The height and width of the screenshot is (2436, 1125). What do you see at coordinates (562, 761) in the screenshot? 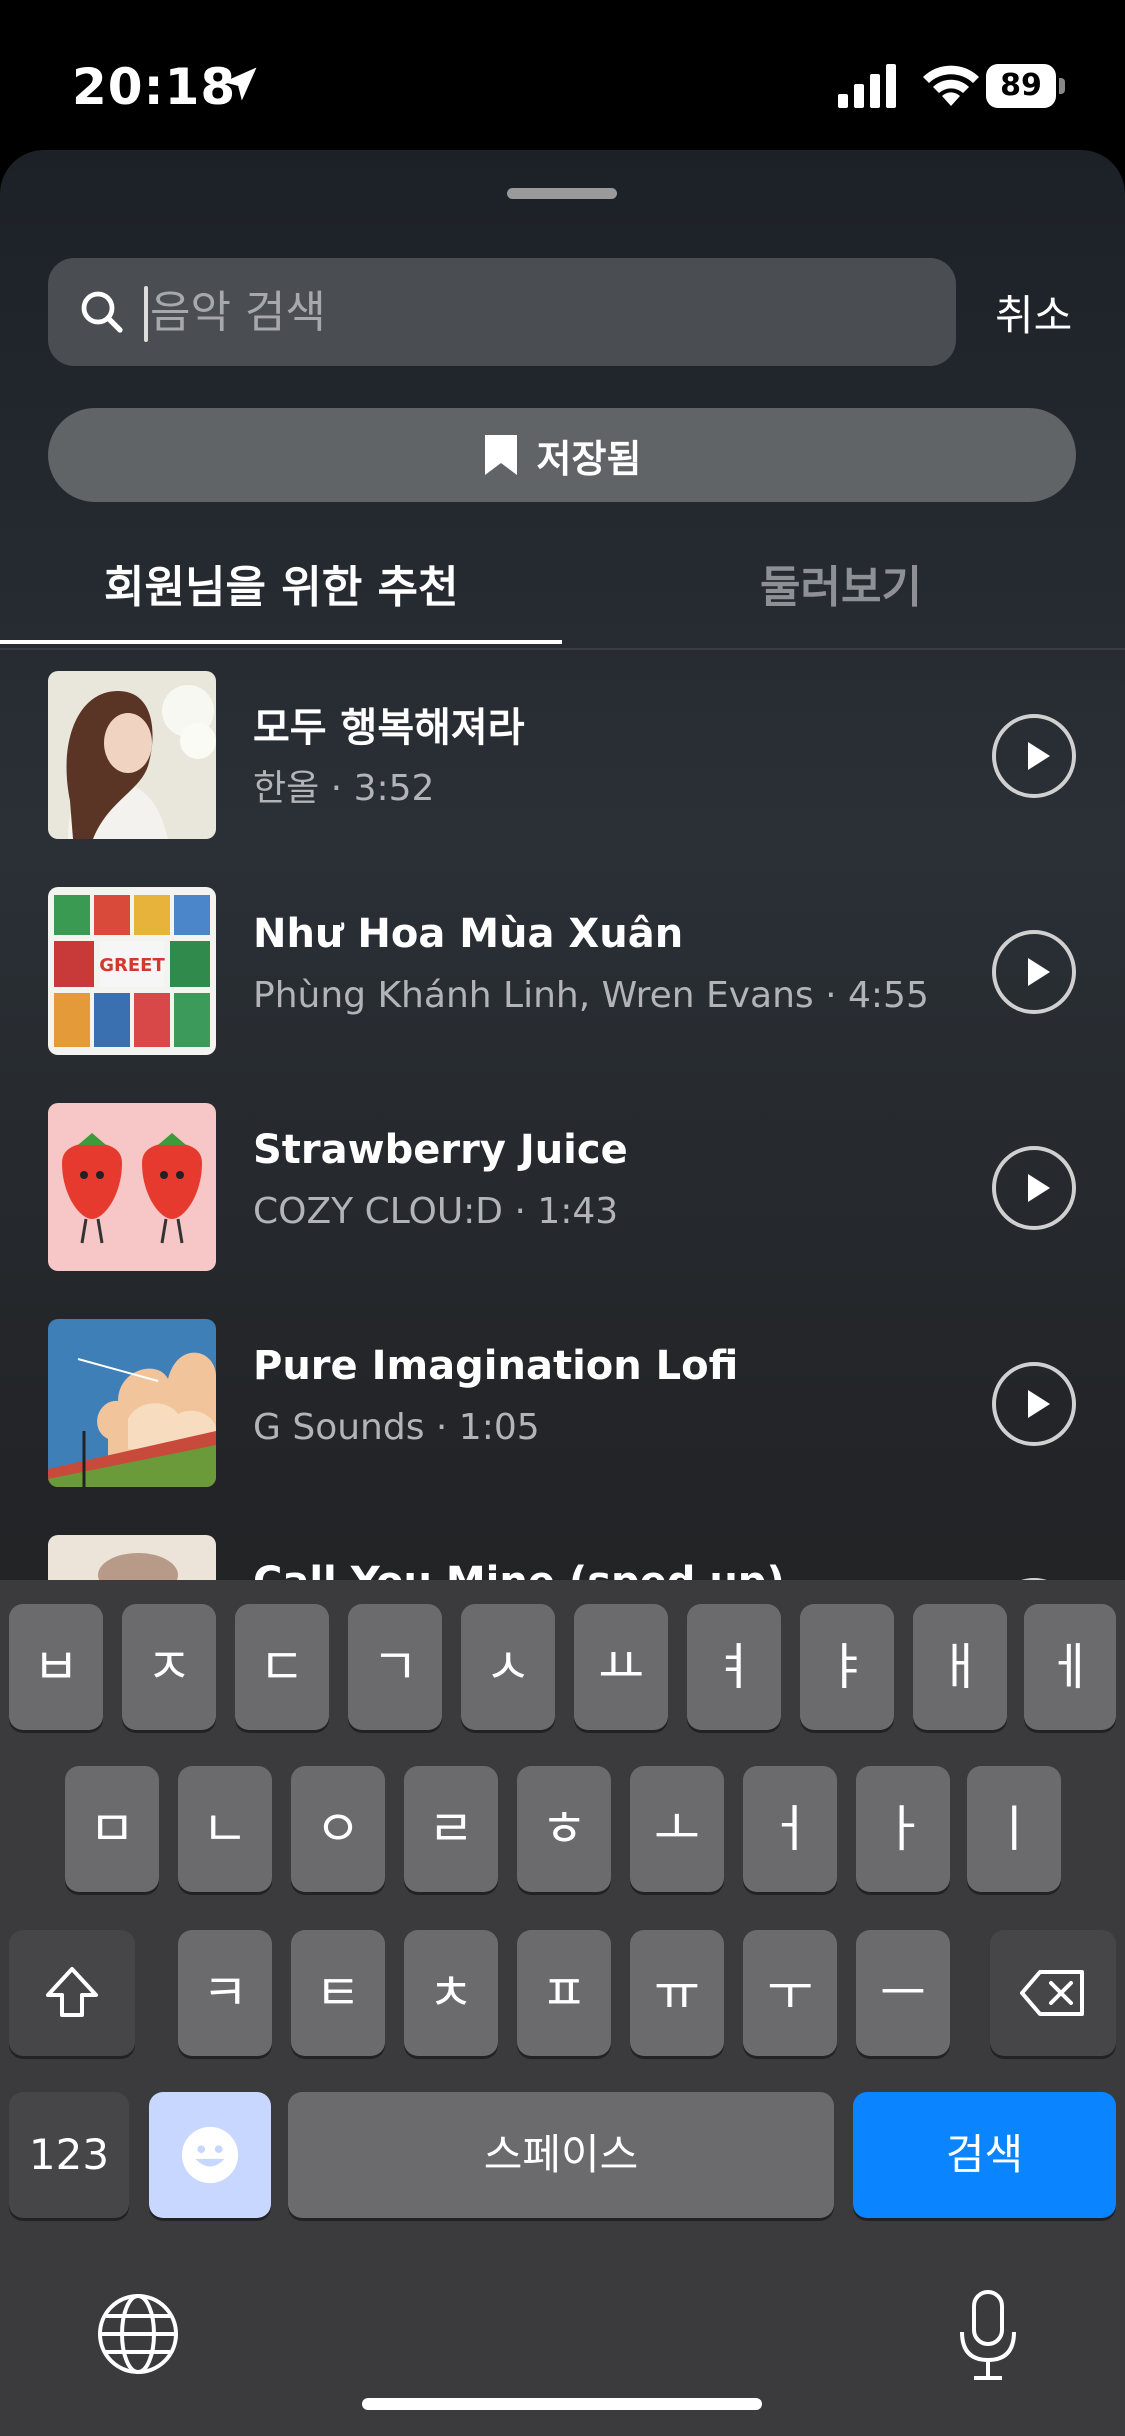
I see `track-row: 모두 행복해져라 한올 · 3:52` at bounding box center [562, 761].